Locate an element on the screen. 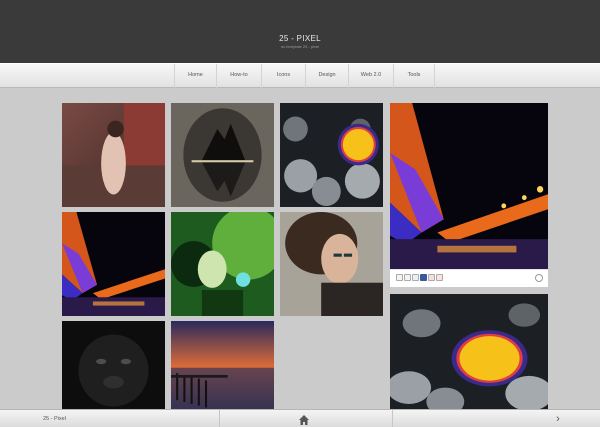 Image resolution: width=600 pixels, height=427 pixels. gallery-tile-dark-mountain is located at coordinates (222, 155).